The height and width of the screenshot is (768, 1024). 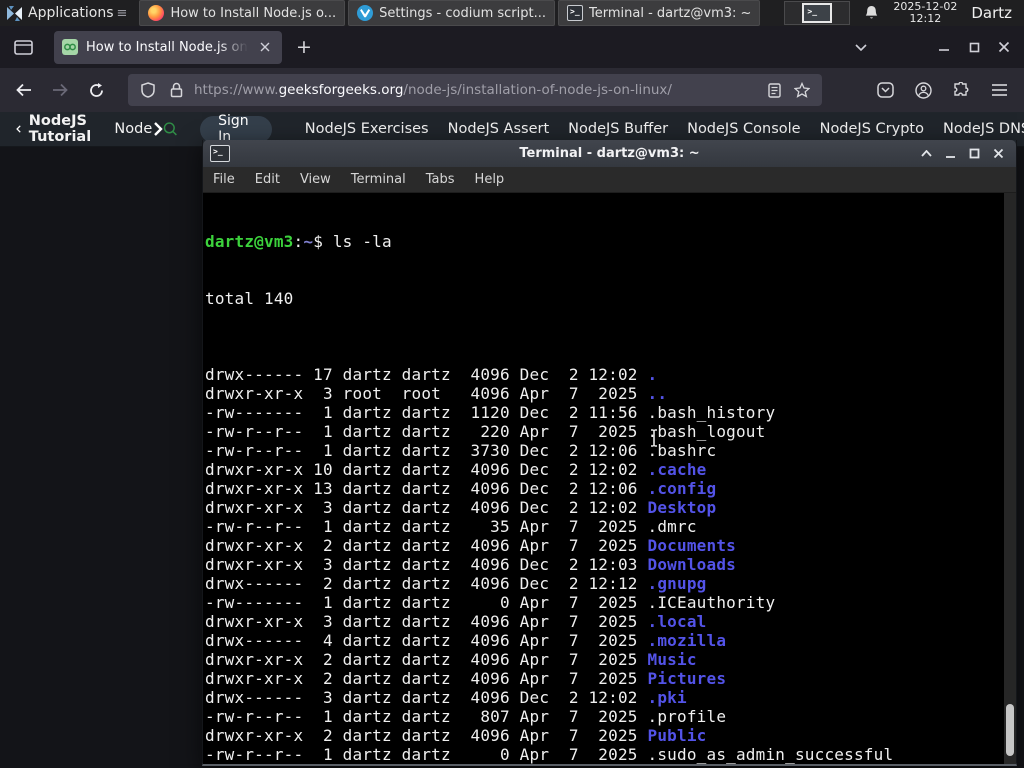 I want to click on firefox-view-button, so click(x=23, y=47).